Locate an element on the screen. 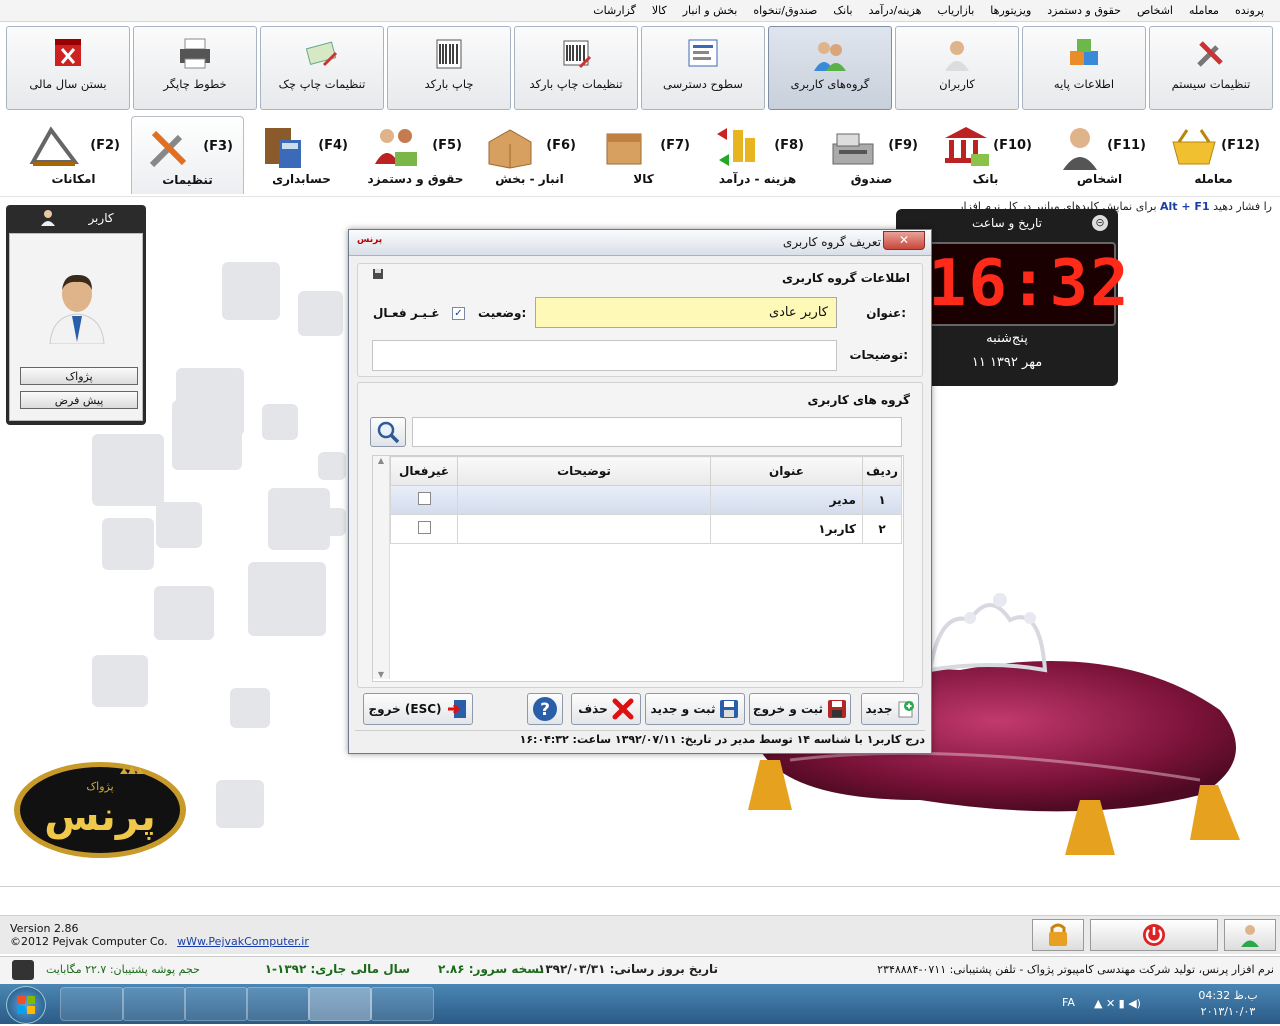 This screenshot has width=1280, height=1026. tools-icon is located at coordinates (1211, 54).